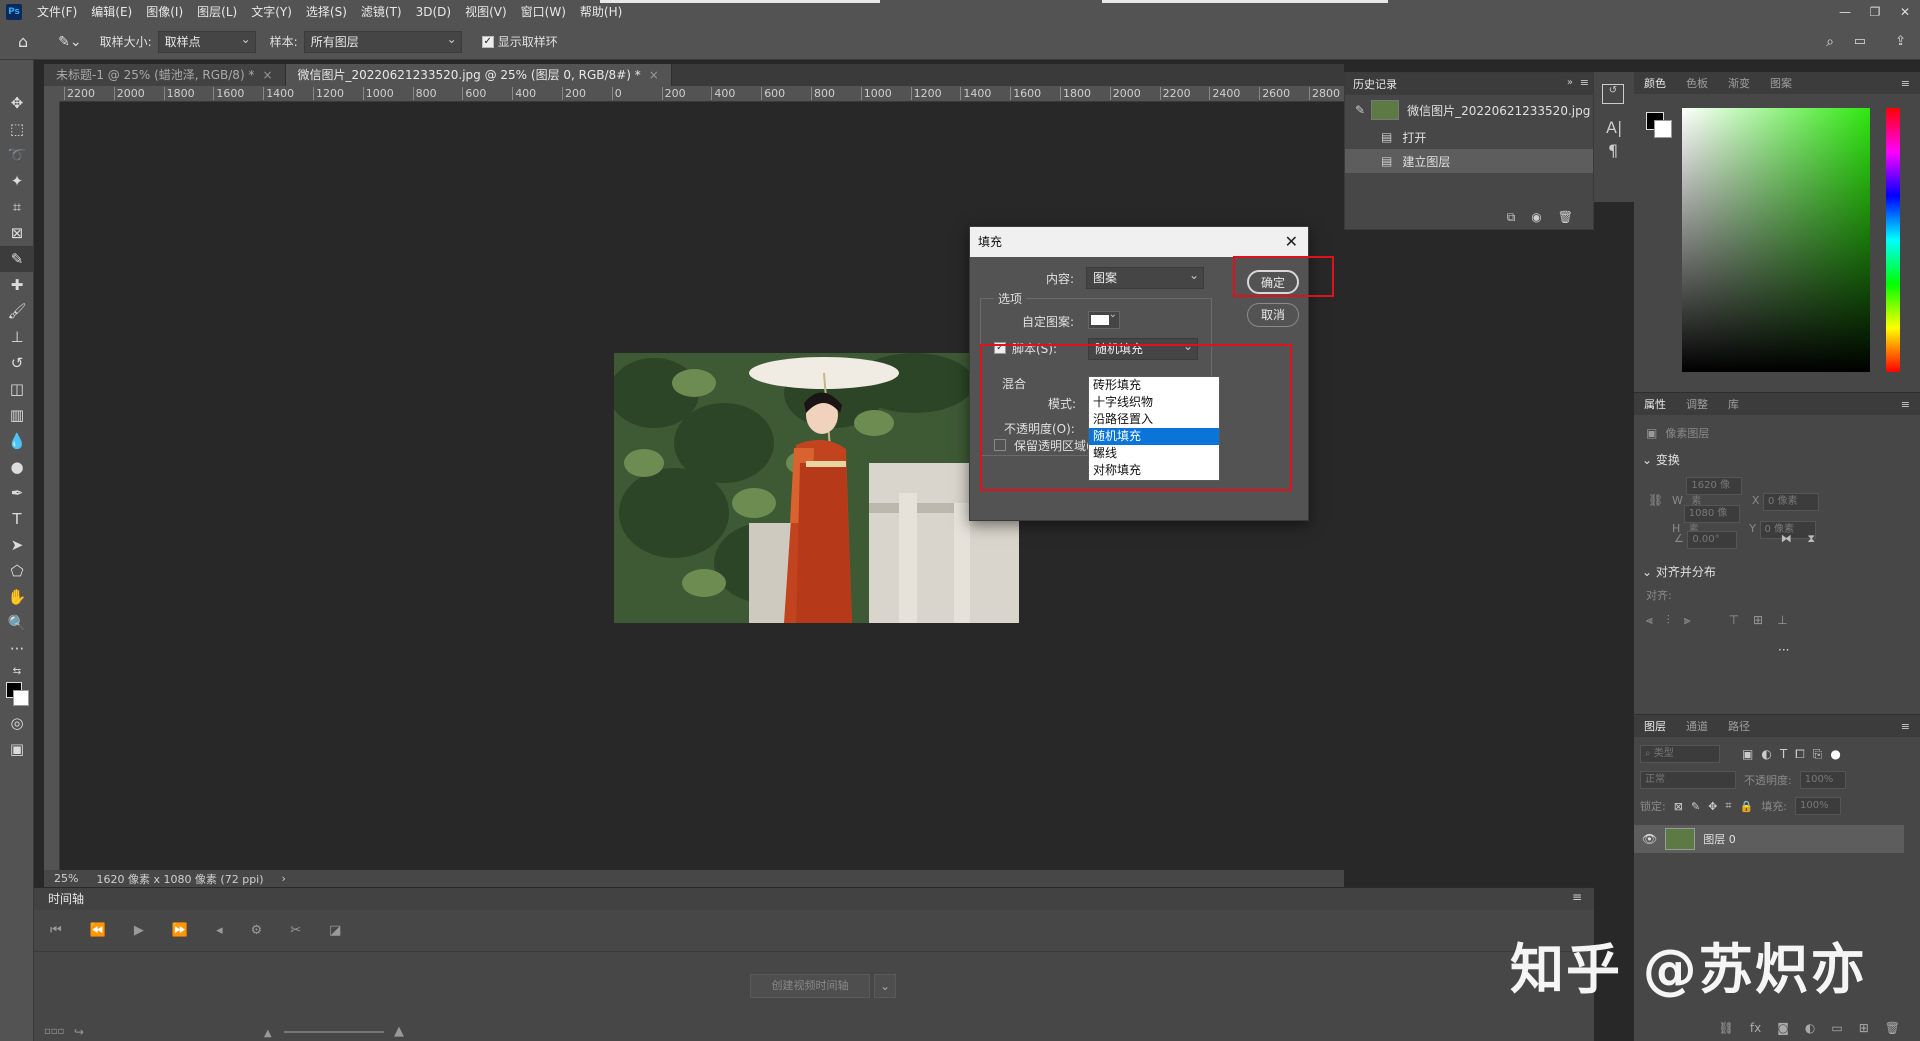  Describe the element at coordinates (1893, 240) in the screenshot. I see `hue-slider` at that location.